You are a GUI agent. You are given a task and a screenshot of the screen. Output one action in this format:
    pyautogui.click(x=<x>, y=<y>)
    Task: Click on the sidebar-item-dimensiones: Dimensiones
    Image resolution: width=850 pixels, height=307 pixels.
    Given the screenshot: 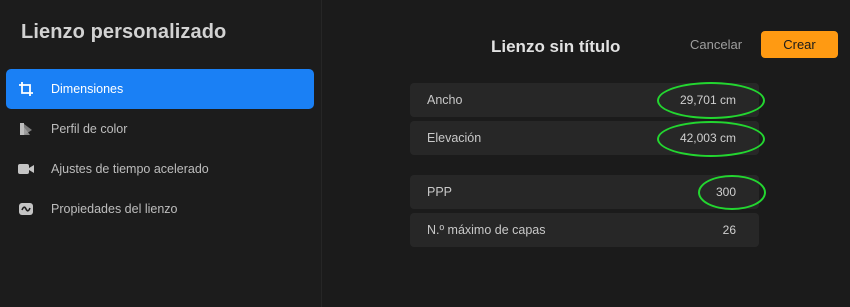 What is the action you would take?
    pyautogui.click(x=160, y=89)
    